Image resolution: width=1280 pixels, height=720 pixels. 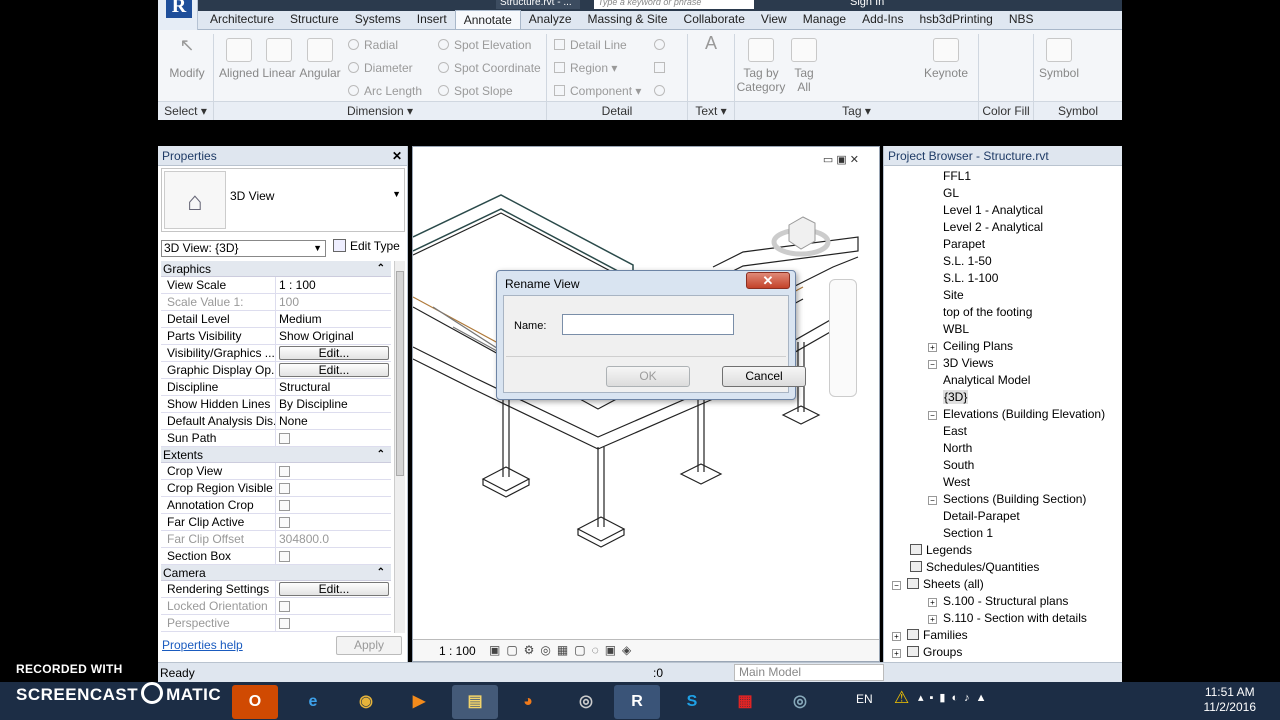 I want to click on linear-dimension-button: Linear, so click(x=279, y=59).